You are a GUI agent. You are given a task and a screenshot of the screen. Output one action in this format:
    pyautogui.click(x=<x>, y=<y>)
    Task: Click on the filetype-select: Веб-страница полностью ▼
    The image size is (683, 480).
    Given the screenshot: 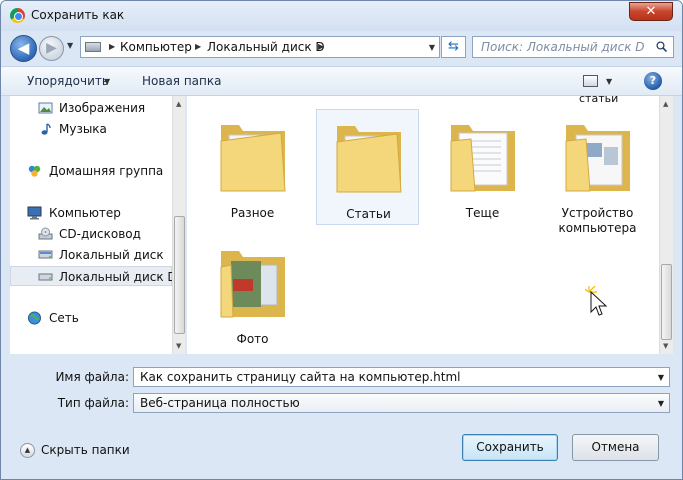 What is the action you would take?
    pyautogui.click(x=401, y=403)
    